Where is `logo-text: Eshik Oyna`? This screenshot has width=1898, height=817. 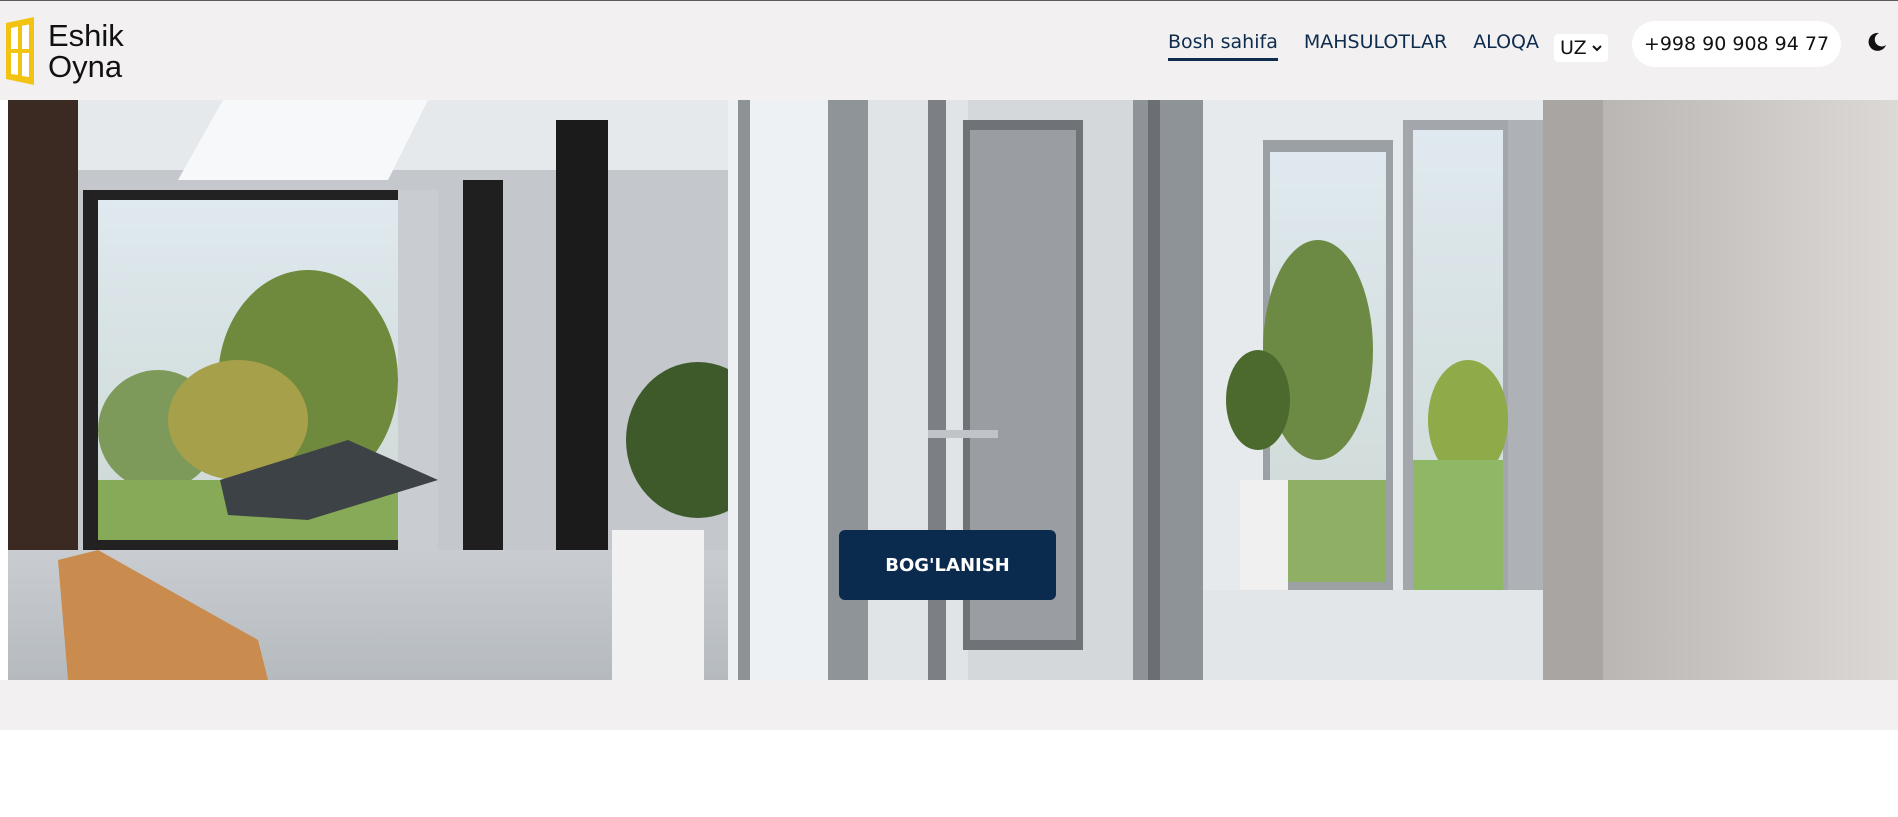 logo-text: Eshik Oyna is located at coordinates (86, 51).